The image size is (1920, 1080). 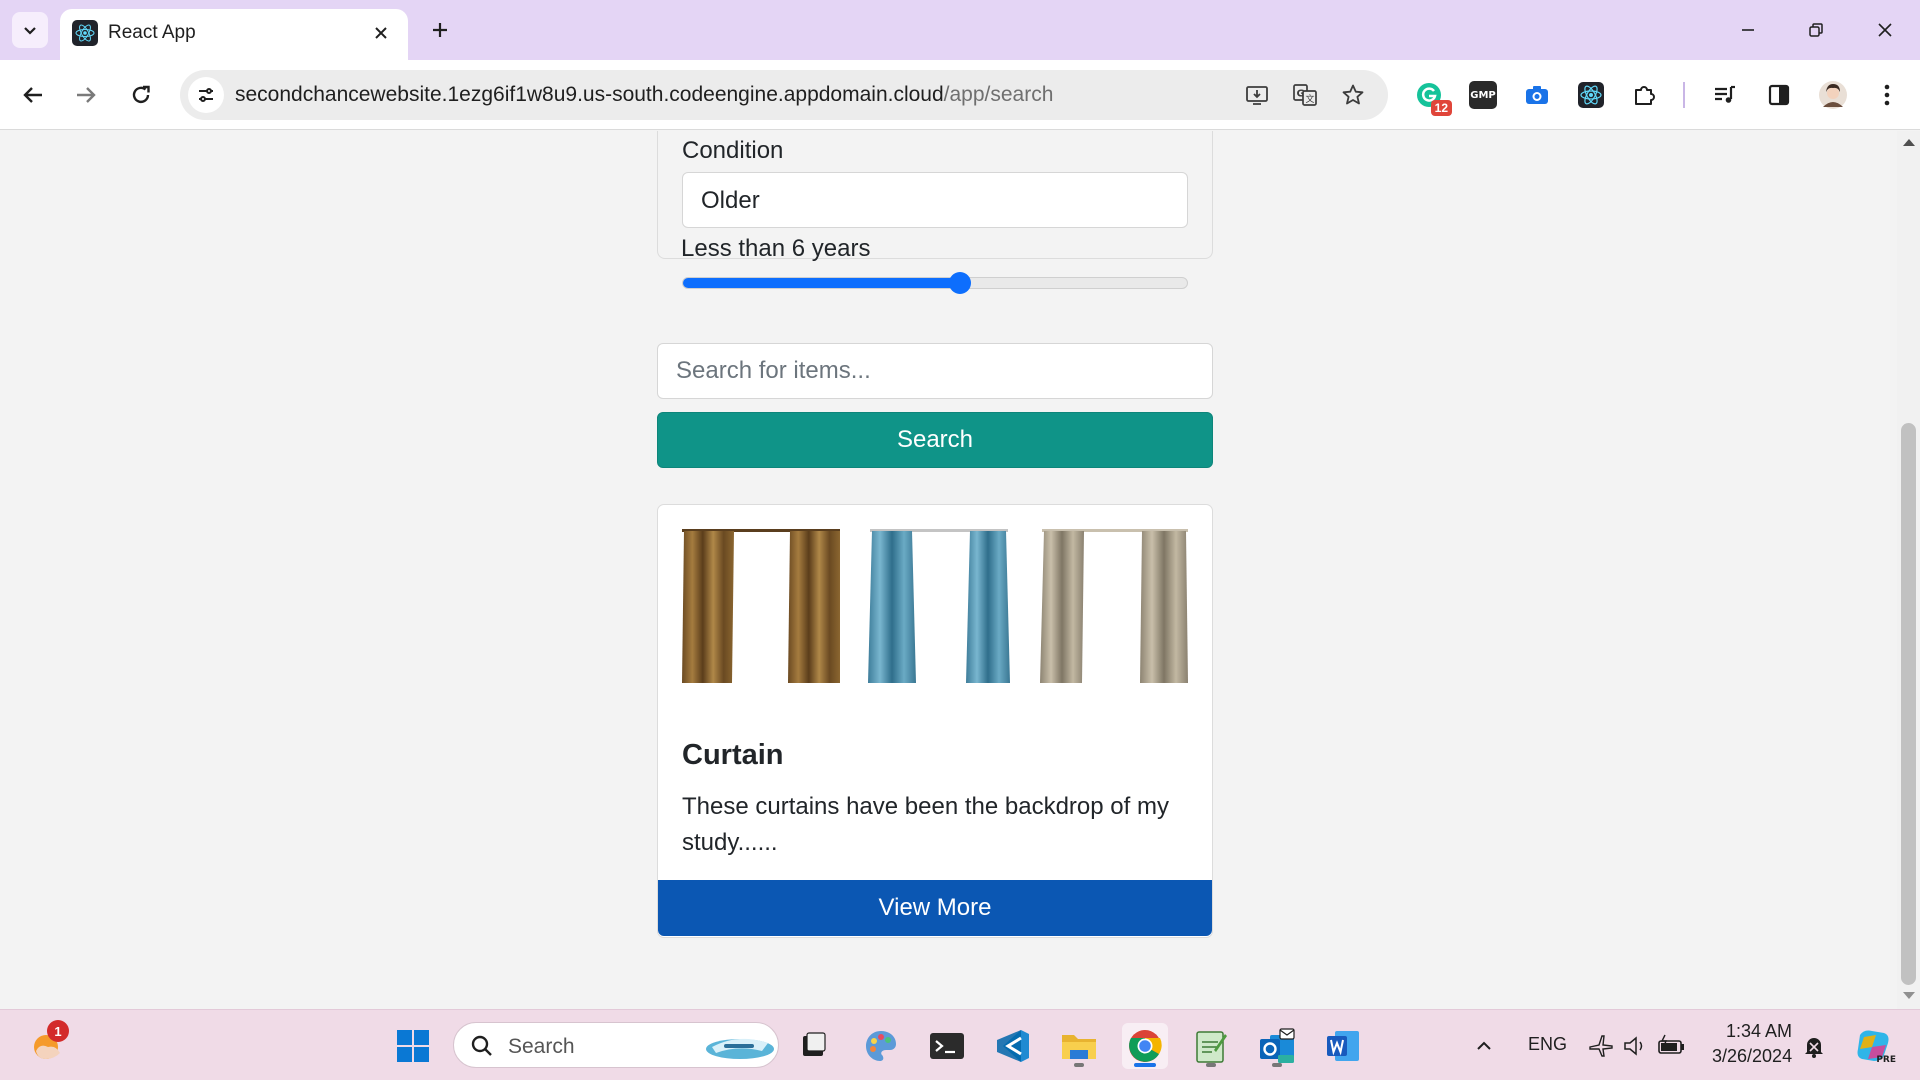 What do you see at coordinates (776, 248) in the screenshot?
I see `age-filter-label: Less than 6 years` at bounding box center [776, 248].